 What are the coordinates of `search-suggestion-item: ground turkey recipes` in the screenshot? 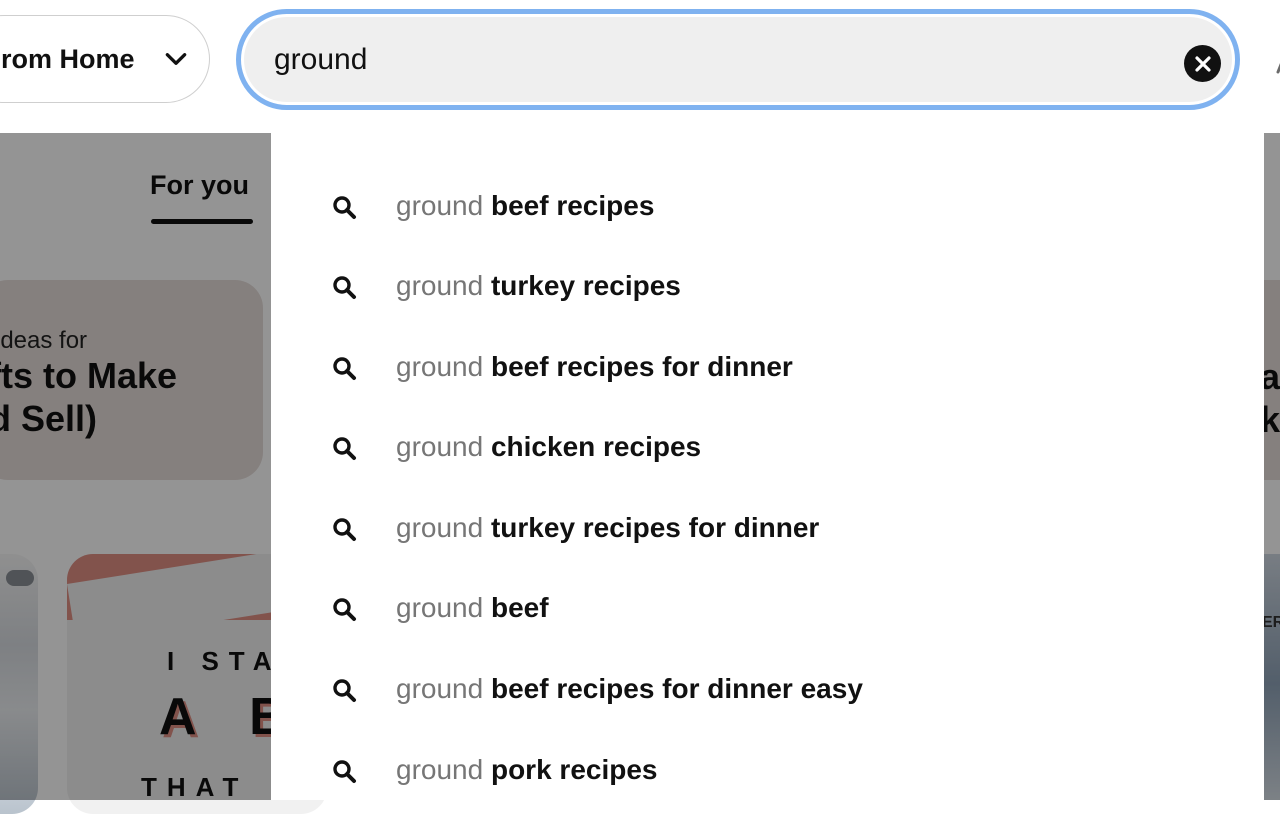 It's located at (767, 288).